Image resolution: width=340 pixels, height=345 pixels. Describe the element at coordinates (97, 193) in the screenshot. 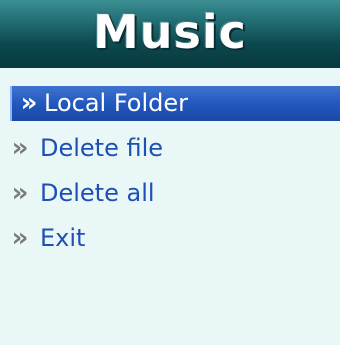

I see `menu-item-label: Delete all` at that location.